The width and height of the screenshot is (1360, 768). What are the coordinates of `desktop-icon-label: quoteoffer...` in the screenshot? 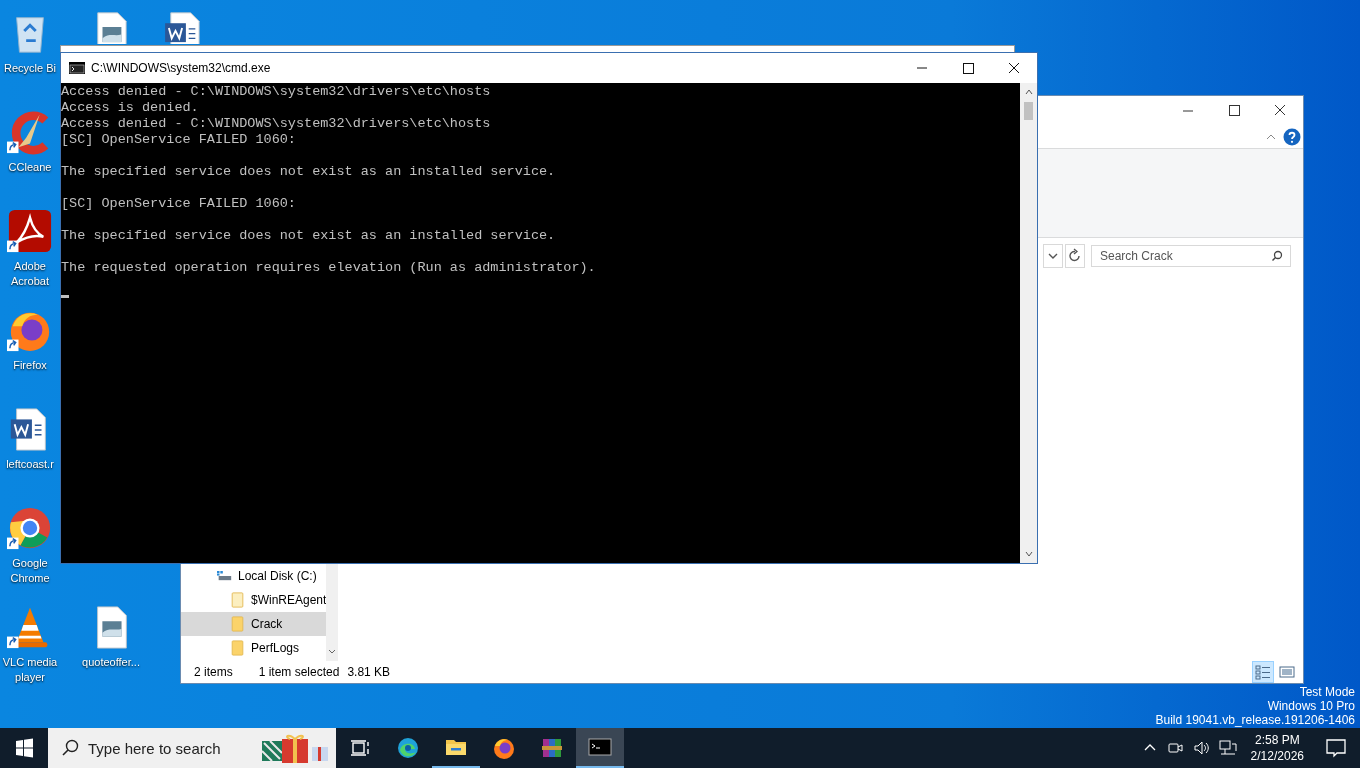 It's located at (111, 662).